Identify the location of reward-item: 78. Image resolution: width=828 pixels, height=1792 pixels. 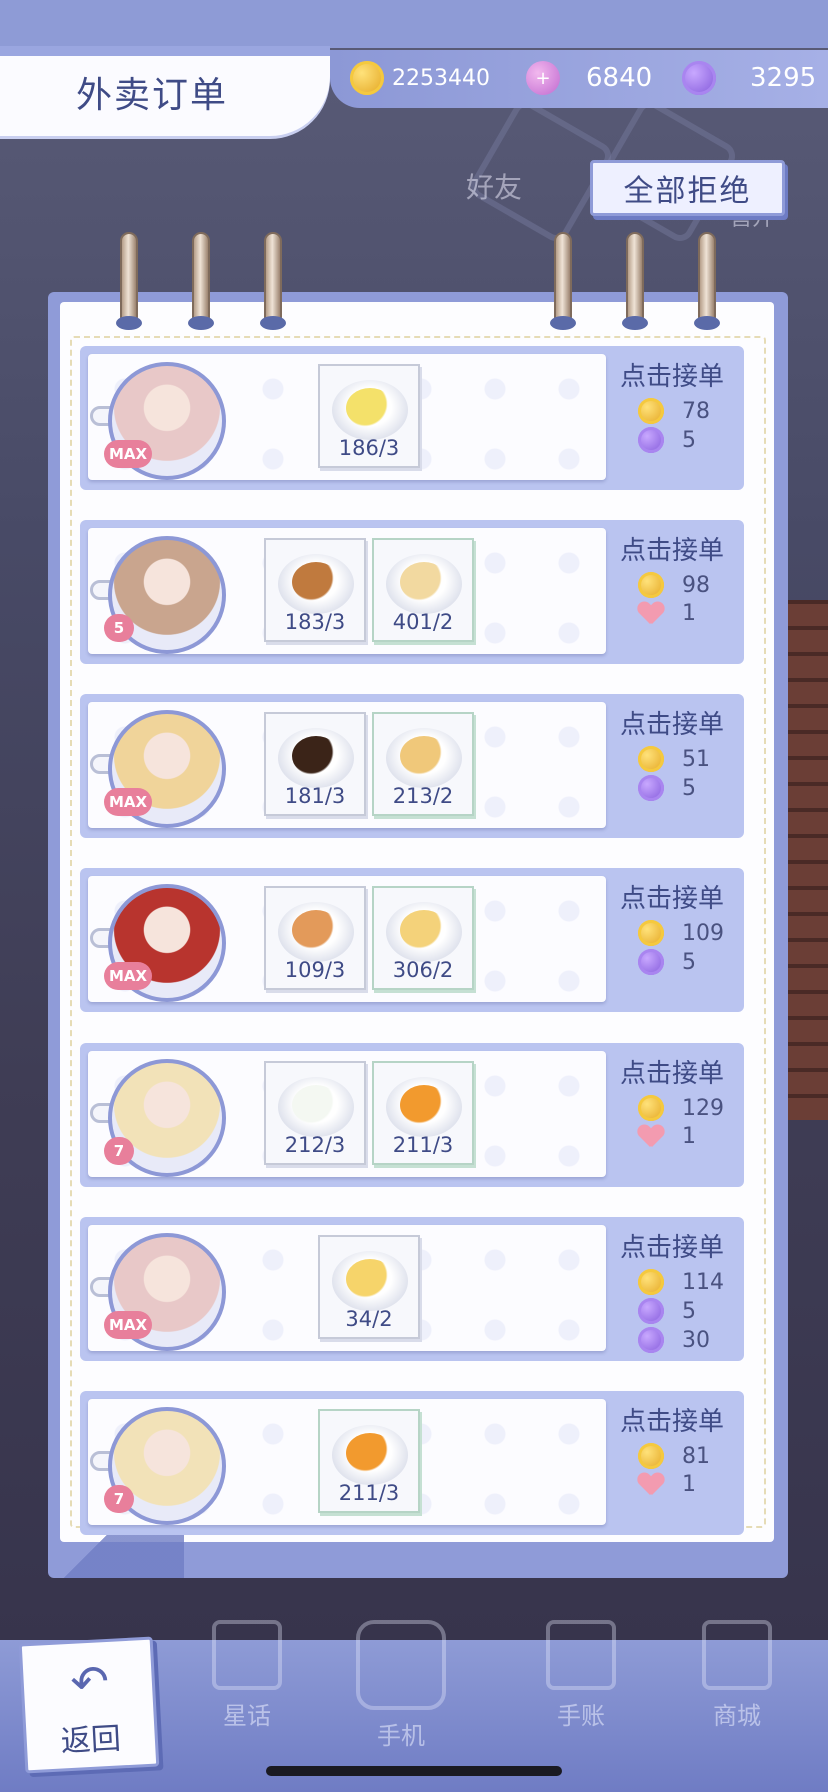
(674, 411).